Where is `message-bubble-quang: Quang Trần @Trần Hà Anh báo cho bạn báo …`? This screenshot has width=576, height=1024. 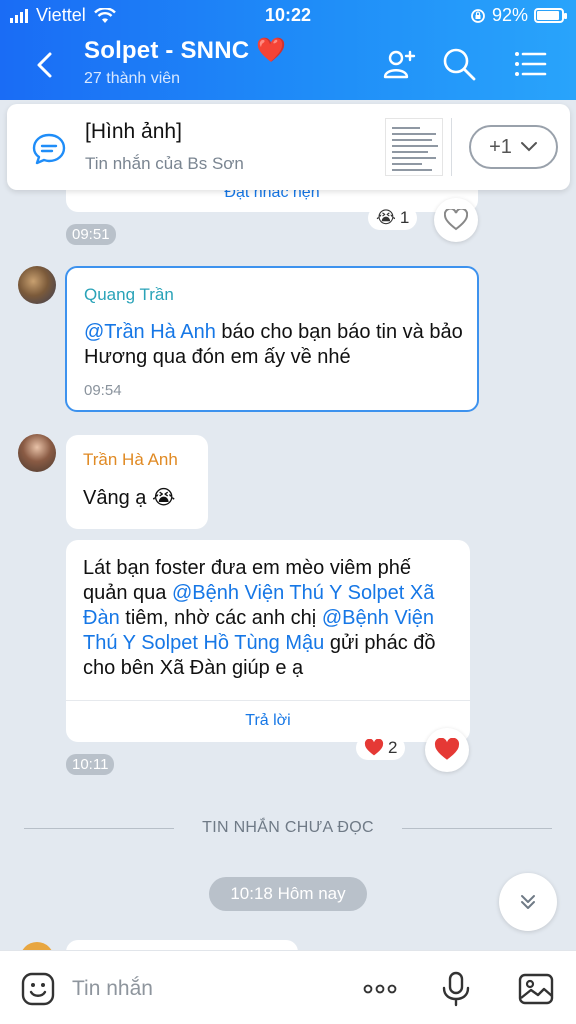
message-bubble-quang: Quang Trần @Trần Hà Anh báo cho bạn báo … is located at coordinates (272, 339).